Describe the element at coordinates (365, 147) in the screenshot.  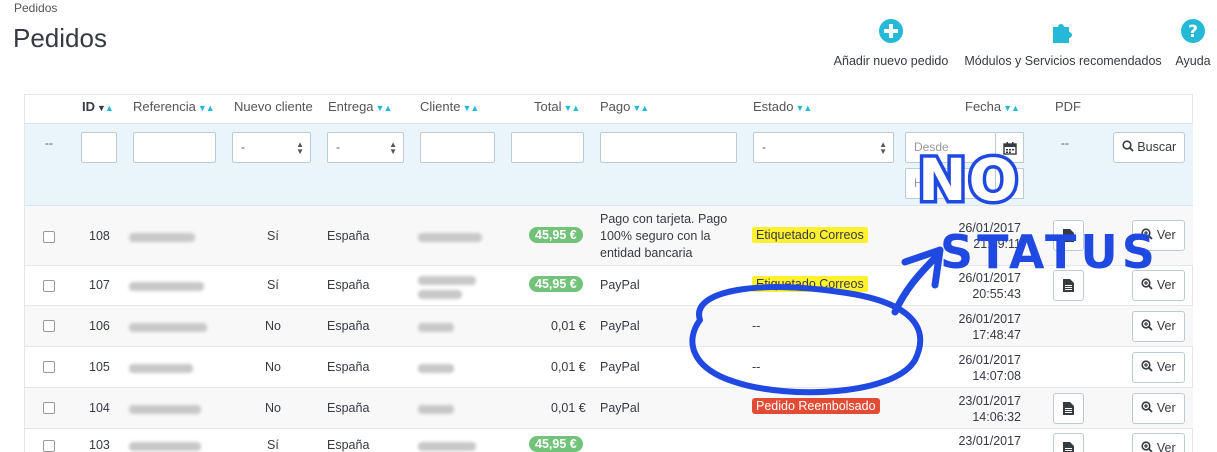
I see `filter-delivery-select: - ▲ ▼` at that location.